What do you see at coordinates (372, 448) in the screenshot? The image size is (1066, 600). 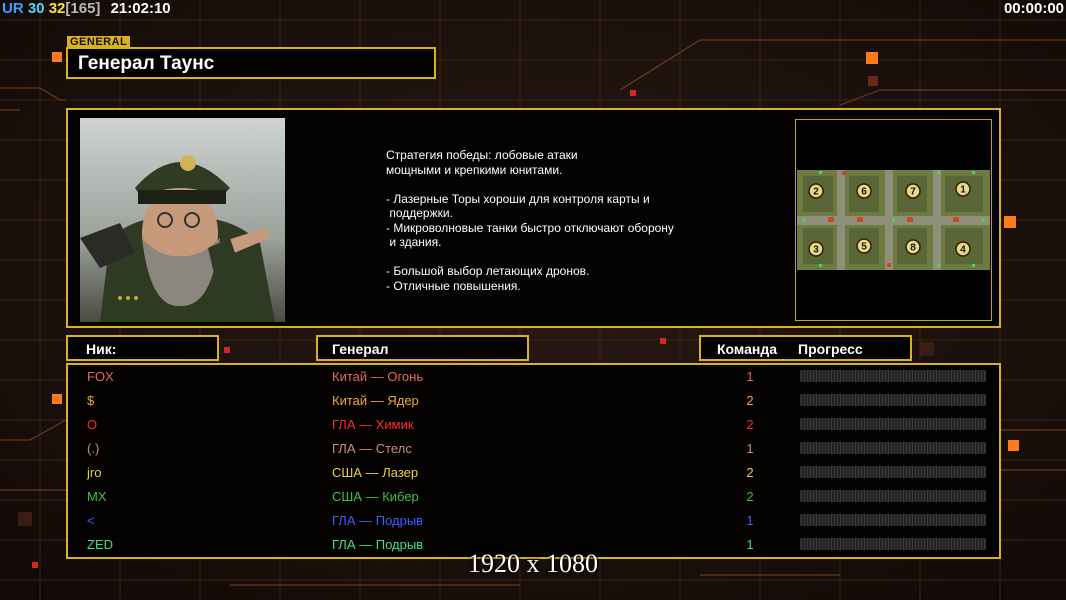 I see `player-general: ГЛА — Стелс` at bounding box center [372, 448].